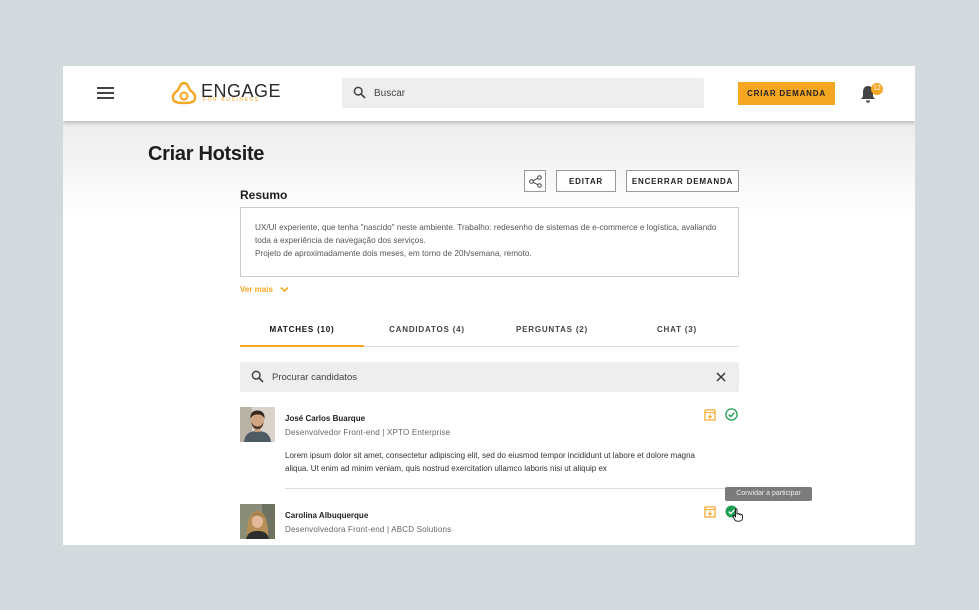  What do you see at coordinates (184, 93) in the screenshot?
I see `logo-mark-icon` at bounding box center [184, 93].